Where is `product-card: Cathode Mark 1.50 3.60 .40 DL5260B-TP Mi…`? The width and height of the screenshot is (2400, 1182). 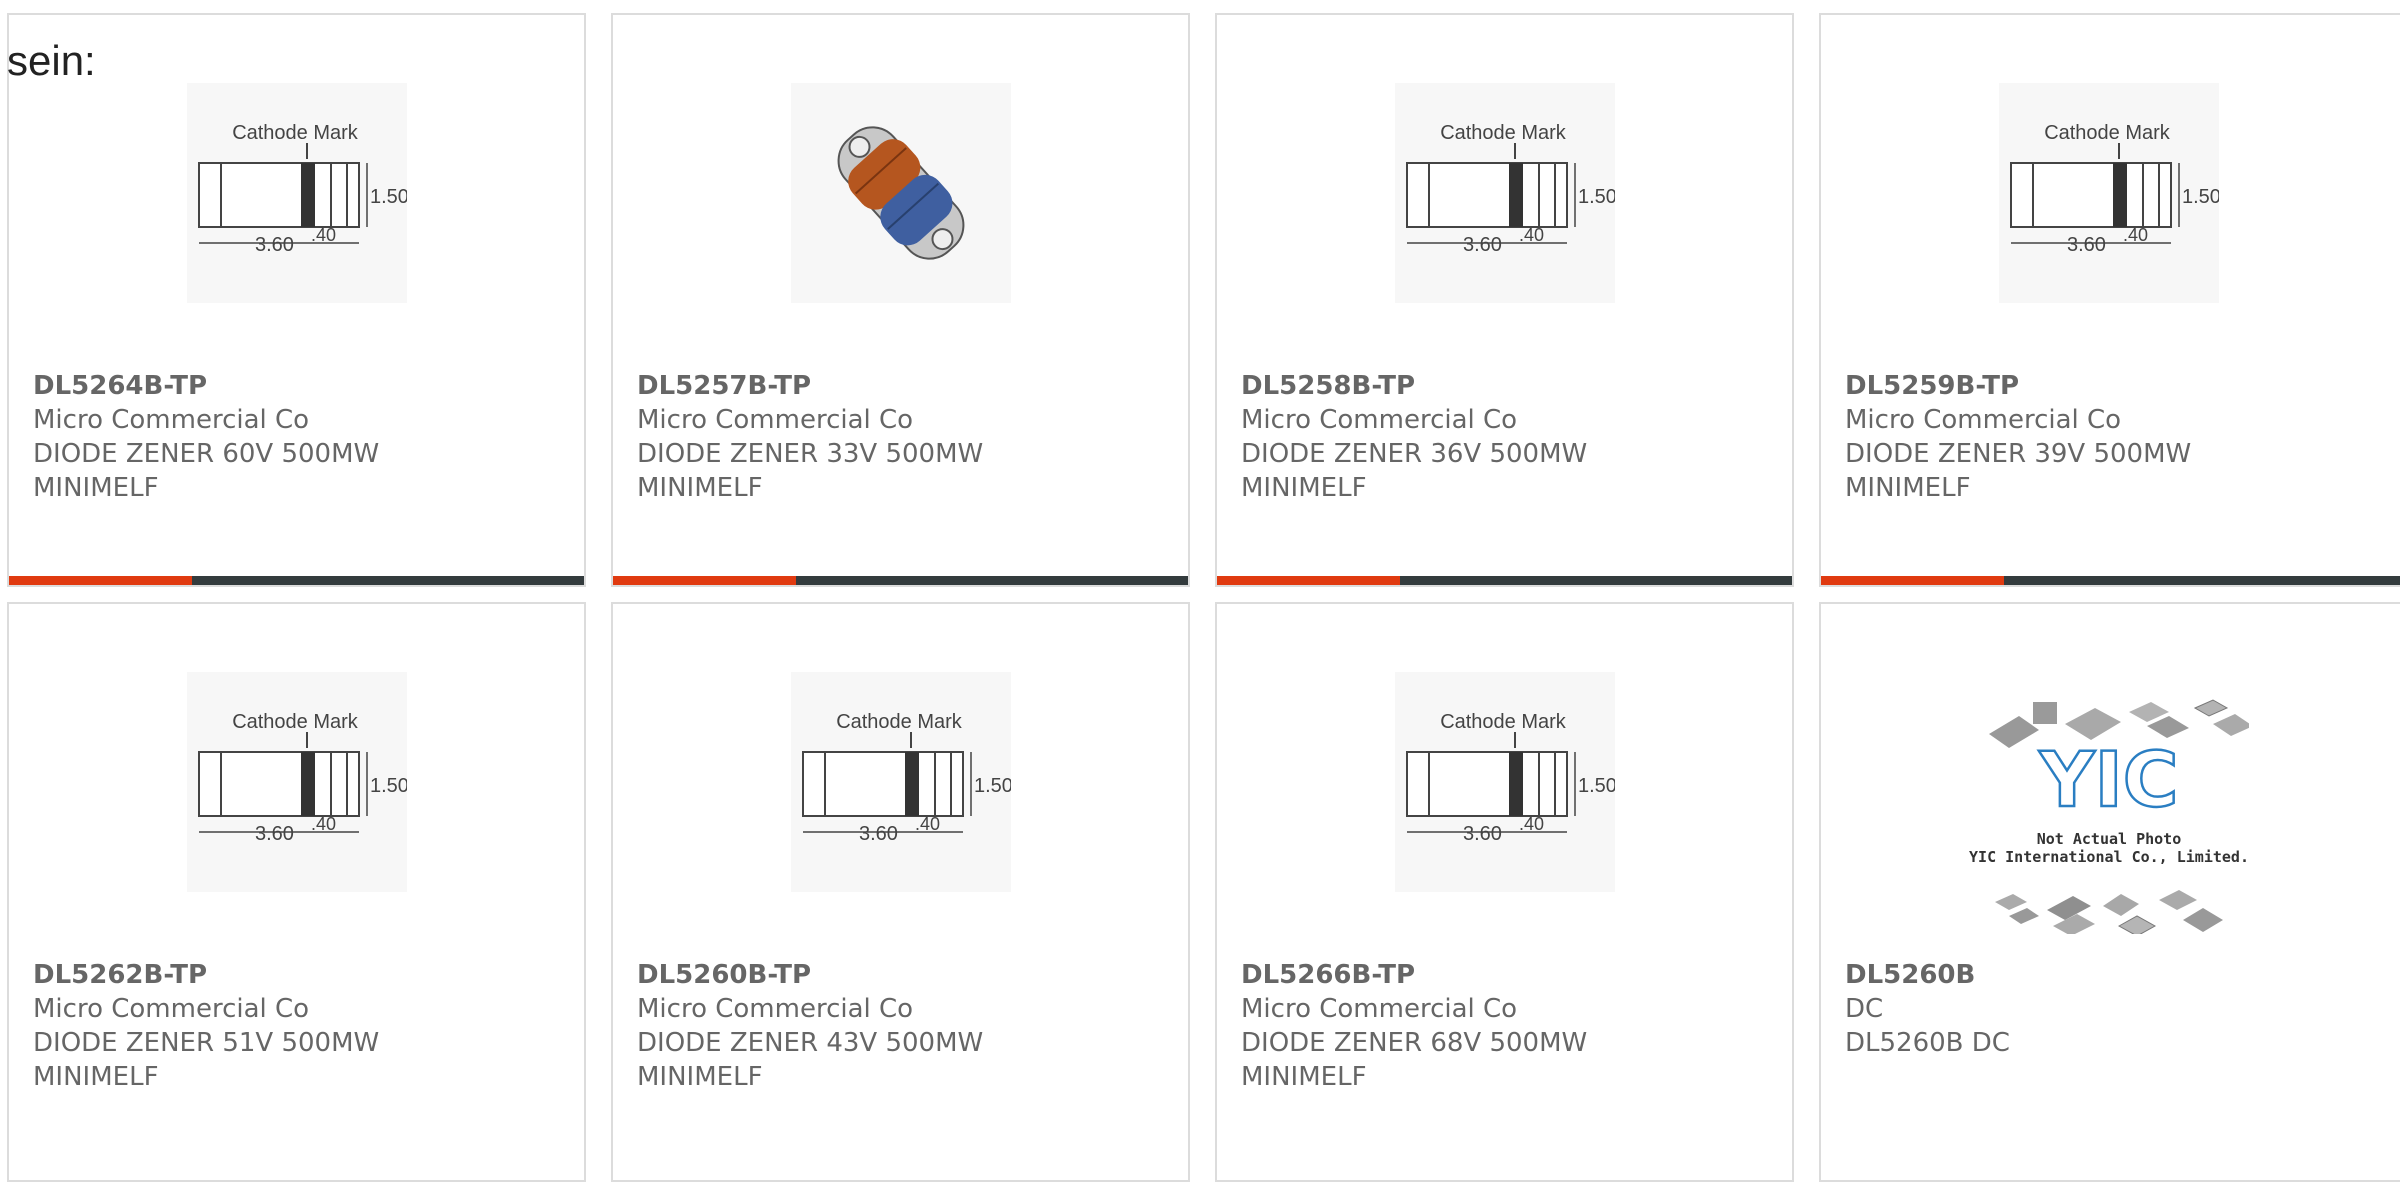 product-card: Cathode Mark 1.50 3.60 .40 DL5260B-TP Mi… is located at coordinates (900, 892).